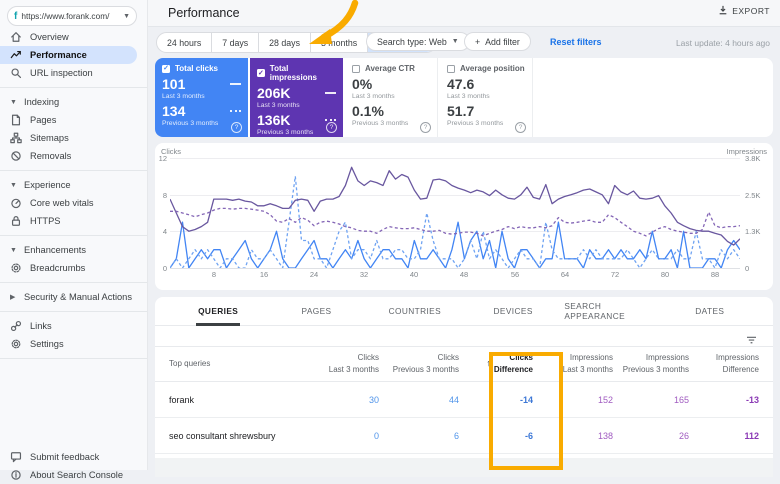  Describe the element at coordinates (73, 221) in the screenshot. I see `sidebar-item-https: HTTPS` at that location.